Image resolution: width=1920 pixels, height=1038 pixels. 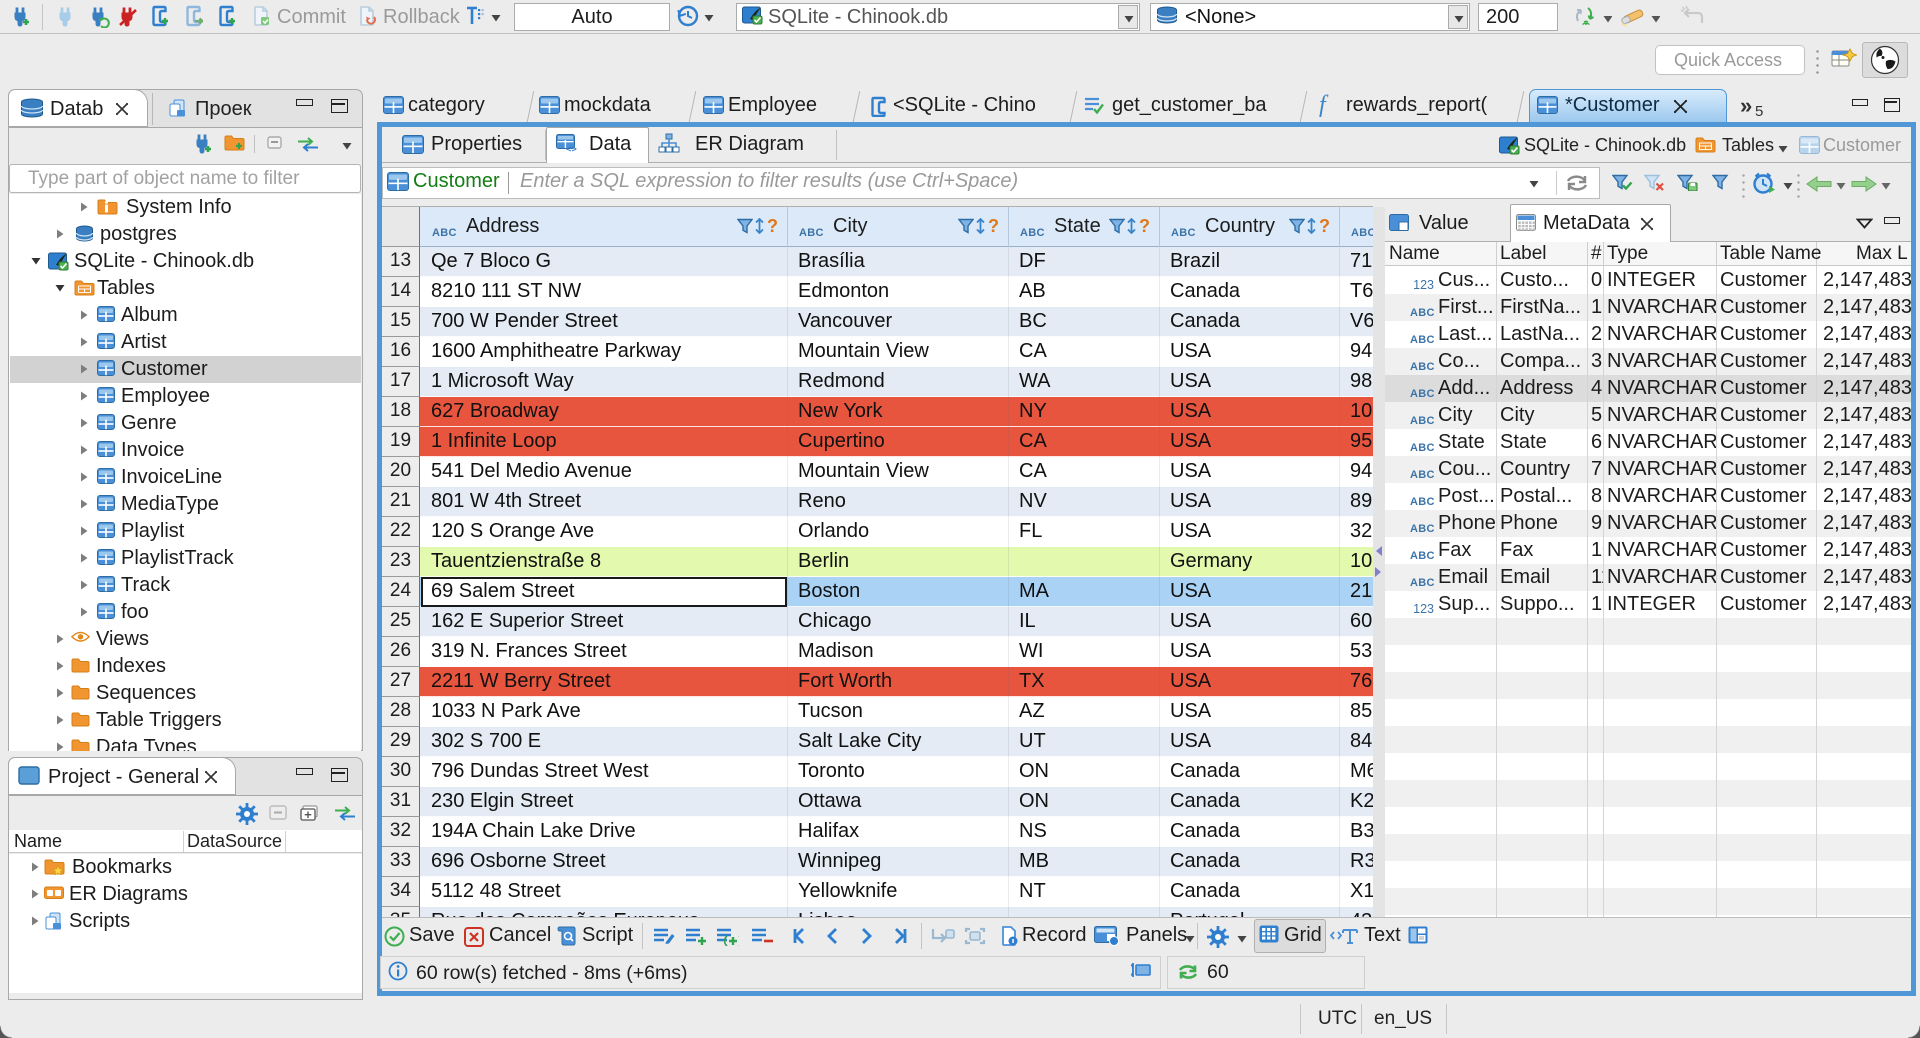 I want to click on svg-text: f, so click(x=1324, y=105).